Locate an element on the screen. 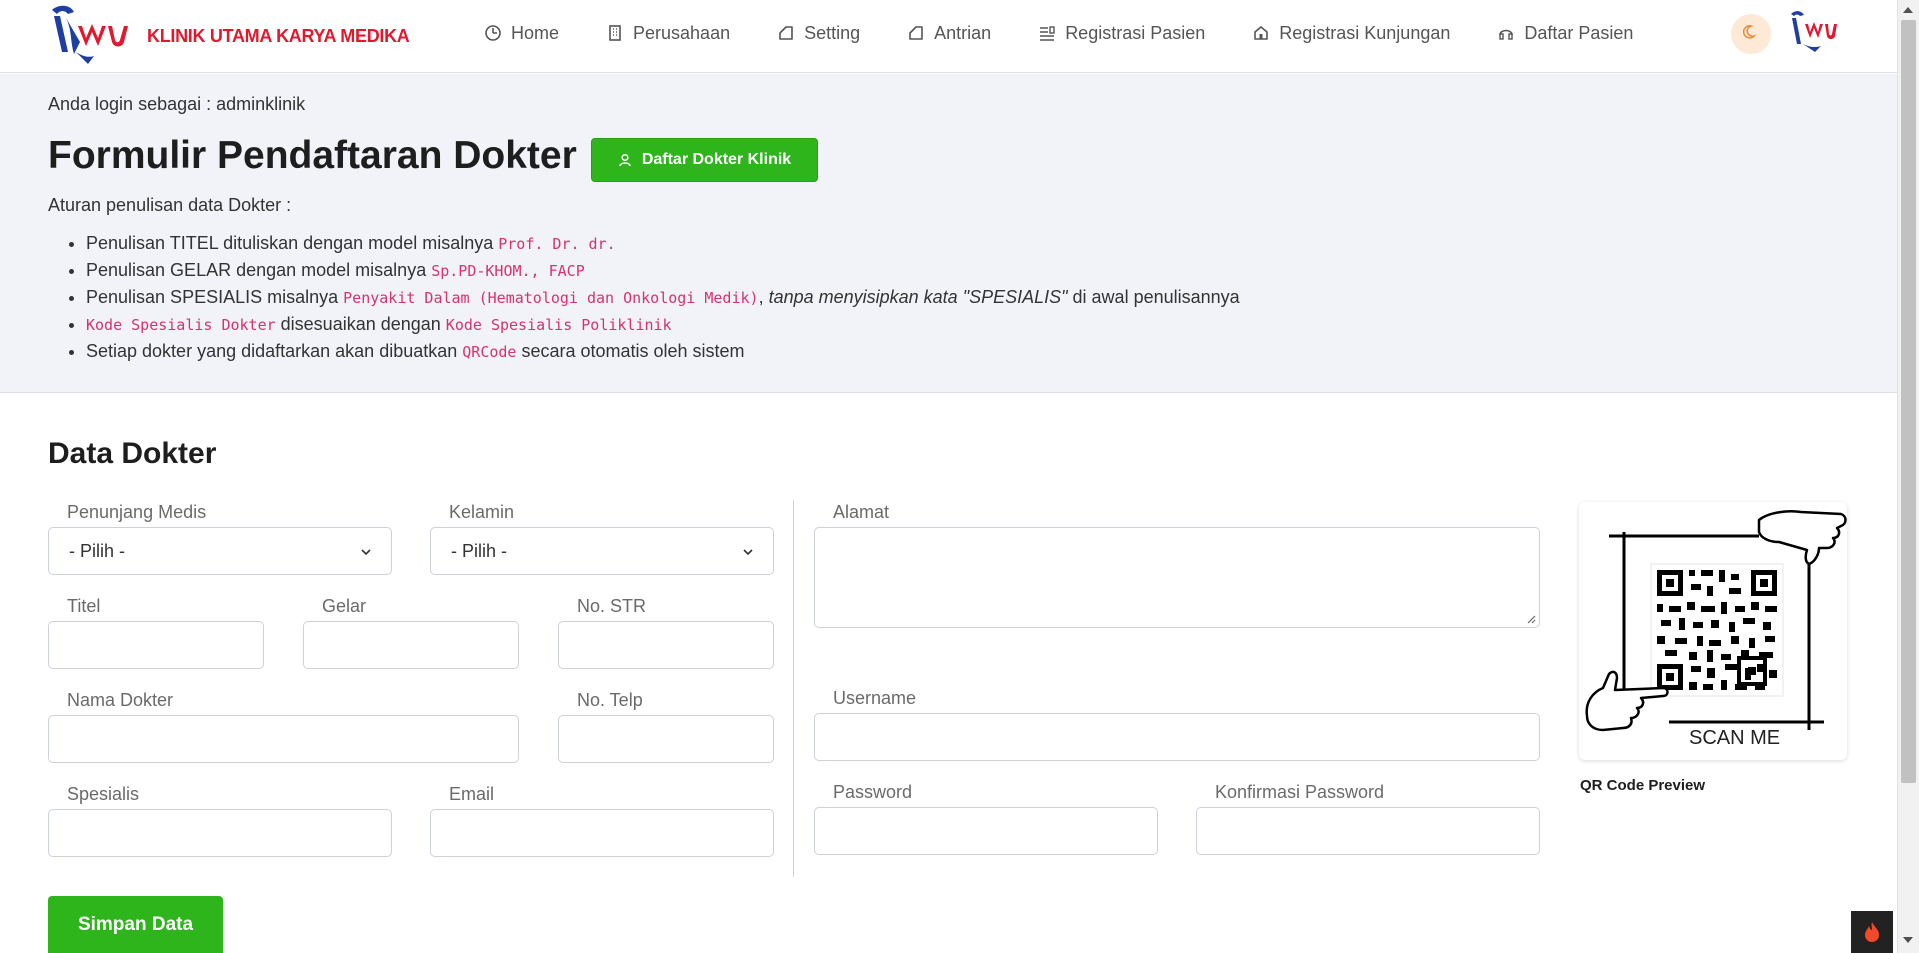  daftar-dokter-label: Daftar Dokter Klinik is located at coordinates (716, 159).